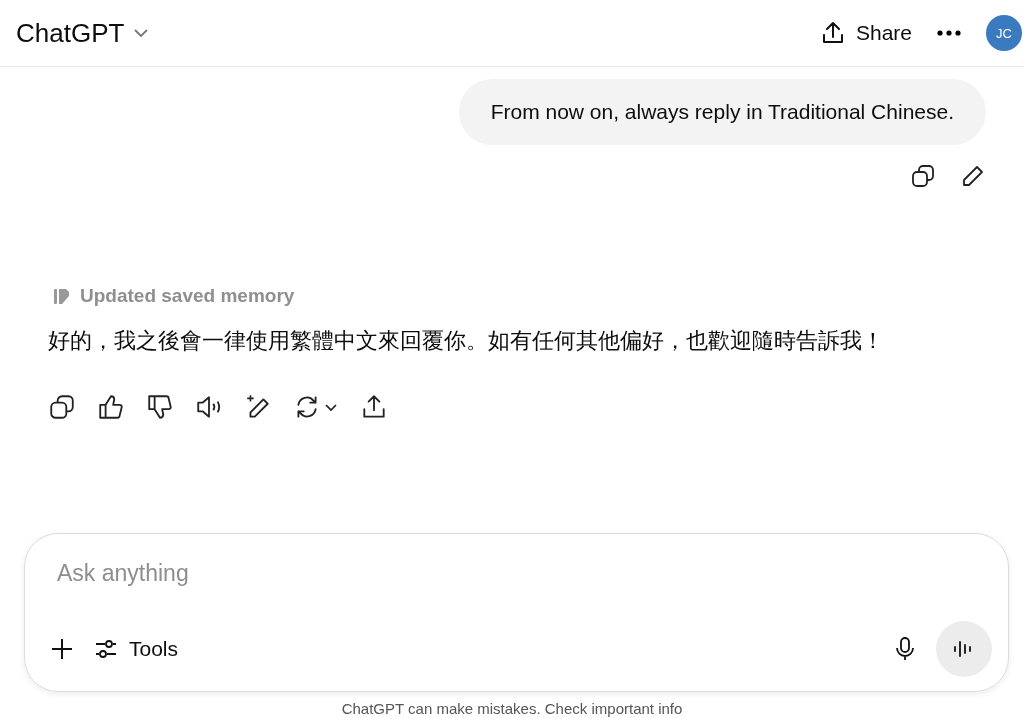 Image resolution: width=1024 pixels, height=718 pixels. I want to click on assistant-message: 好的，我之後會一律使用繁體中文來回覆你。如有任何其他偏好，也歡迎隨時告訴我！, so click(466, 341).